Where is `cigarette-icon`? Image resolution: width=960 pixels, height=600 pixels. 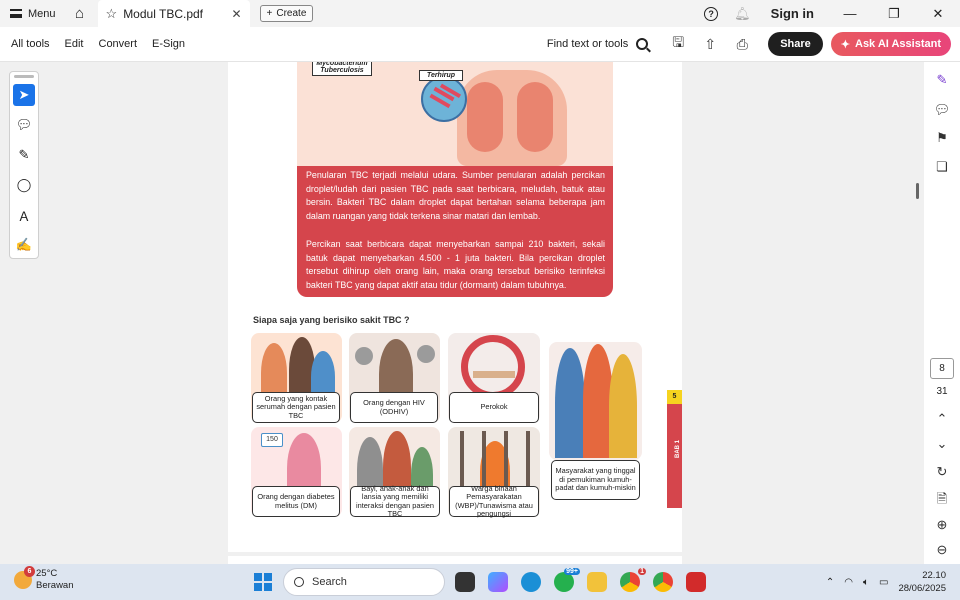
cigarette-icon is located at coordinates (494, 374).